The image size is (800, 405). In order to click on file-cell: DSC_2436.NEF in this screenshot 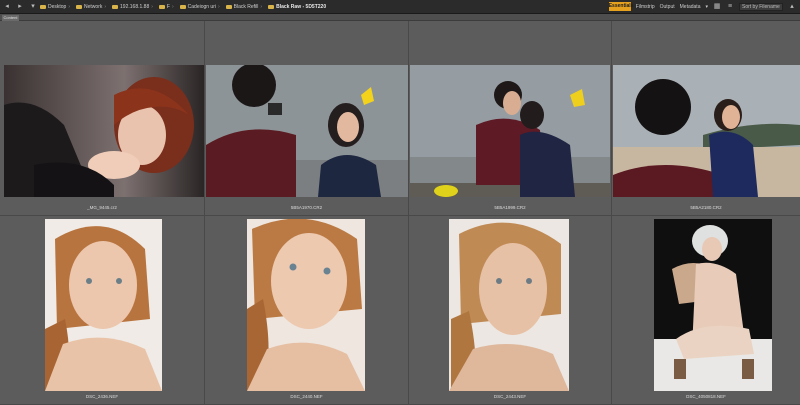, I will do `click(102, 310)`.